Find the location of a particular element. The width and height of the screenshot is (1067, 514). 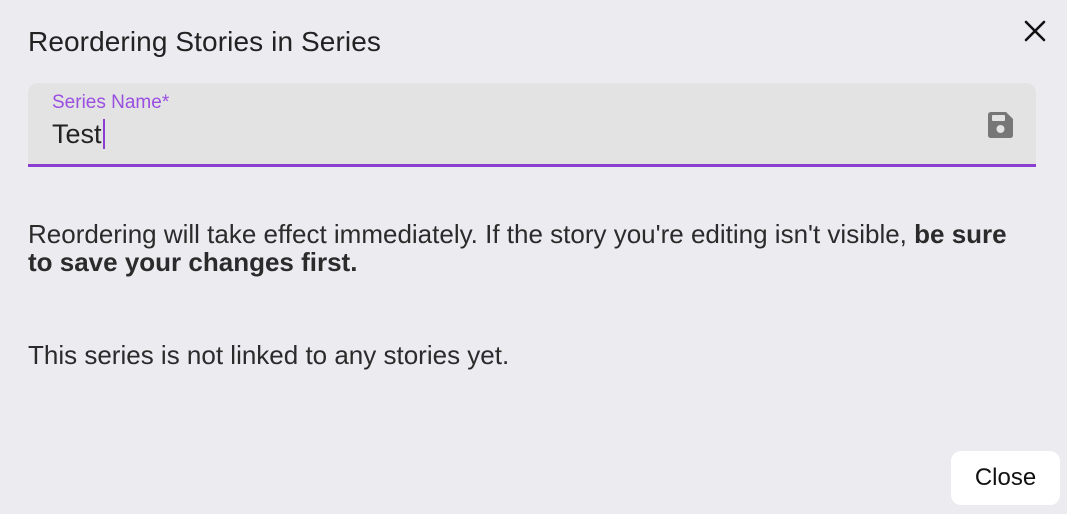

series-name-input: Test is located at coordinates (78, 134).